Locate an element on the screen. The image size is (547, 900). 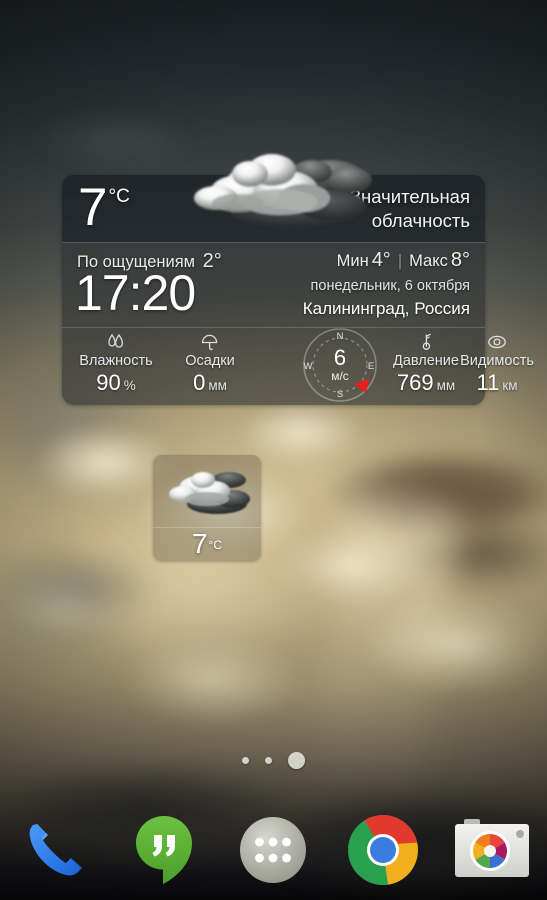
current-temperature: 7 °C is located at coordinates (104, 207).